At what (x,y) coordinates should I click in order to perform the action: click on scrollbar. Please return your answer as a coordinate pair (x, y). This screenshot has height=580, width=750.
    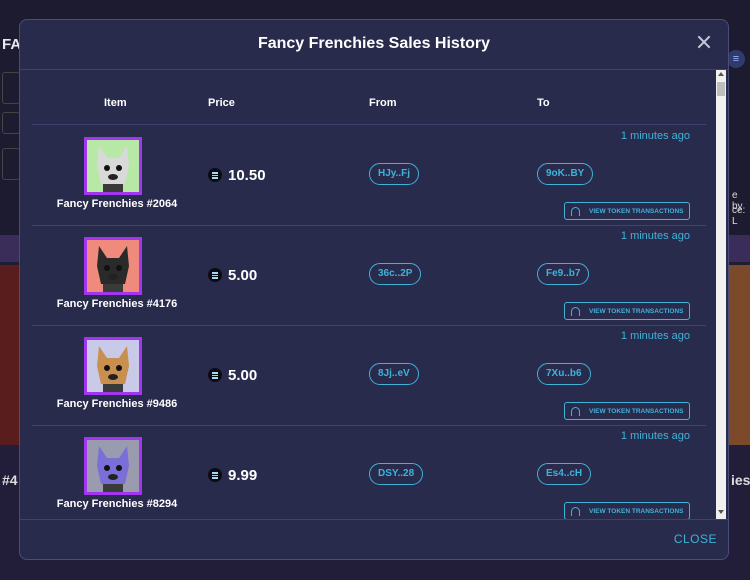
    Looking at the image, I should click on (721, 294).